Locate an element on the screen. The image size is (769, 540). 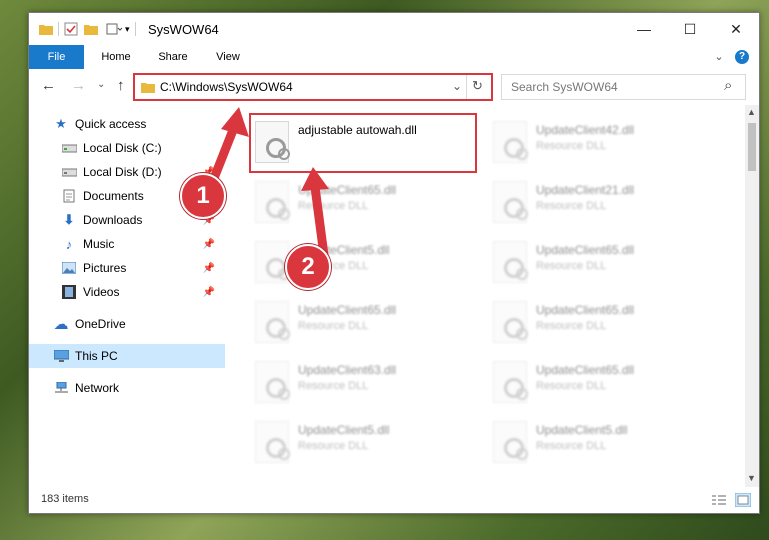
file-item: UpdateClient21.dll Resource DLL is located at coordinates (601, 202).